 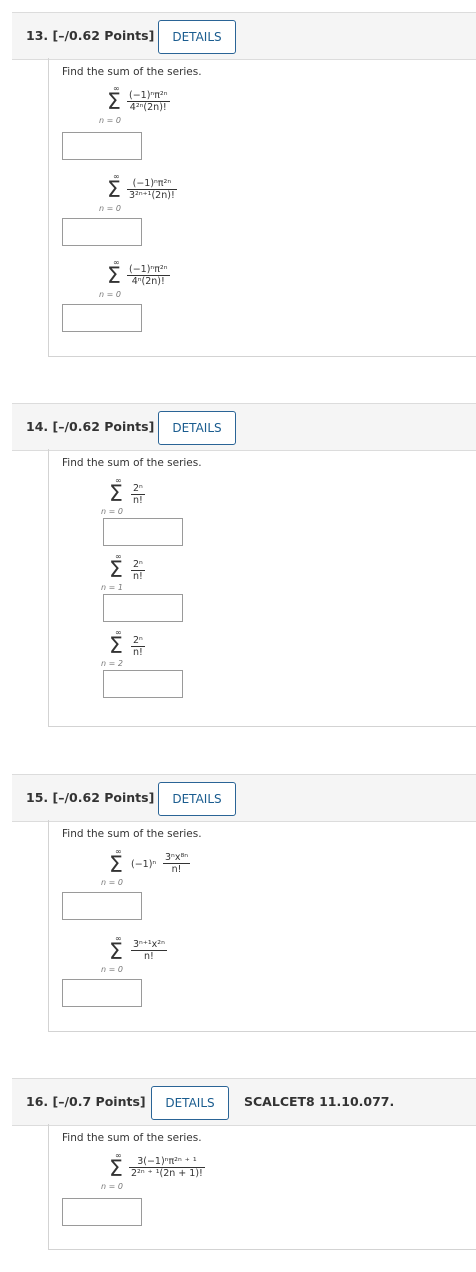 What do you see at coordinates (319, 1101) in the screenshot?
I see `problem-code: SCALCET8 11.10.077.` at bounding box center [319, 1101].